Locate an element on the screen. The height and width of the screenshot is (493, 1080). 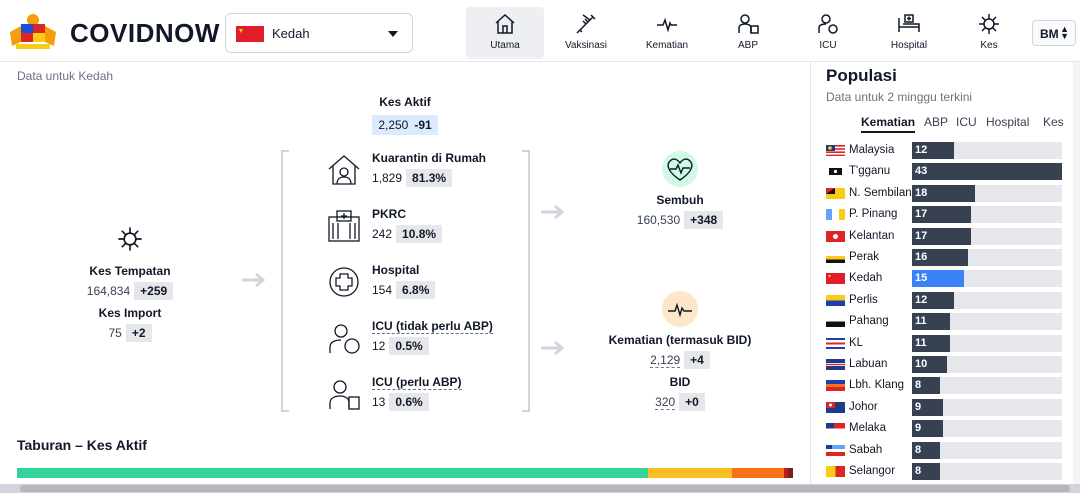
component-values: 154 6.8% is located at coordinates (404, 290).